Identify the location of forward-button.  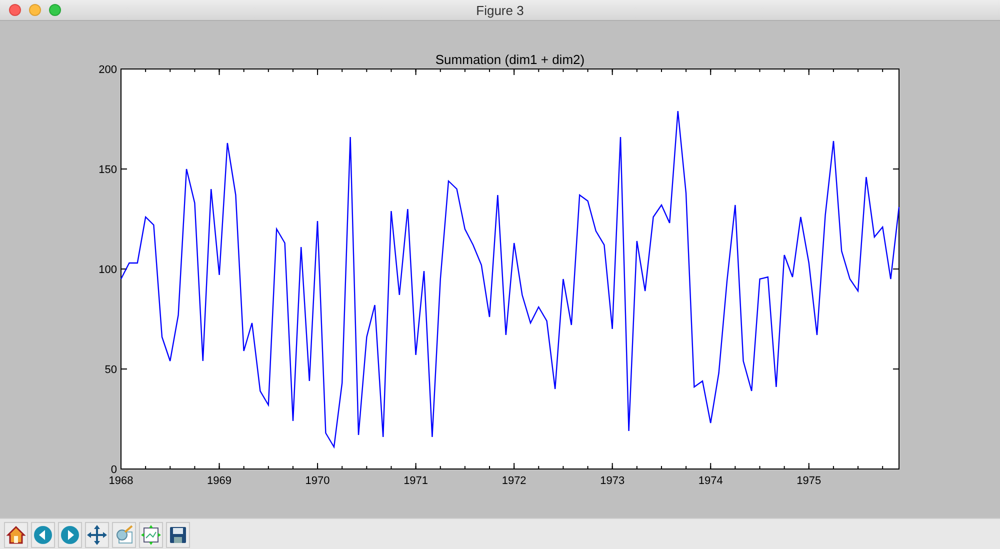
(70, 535).